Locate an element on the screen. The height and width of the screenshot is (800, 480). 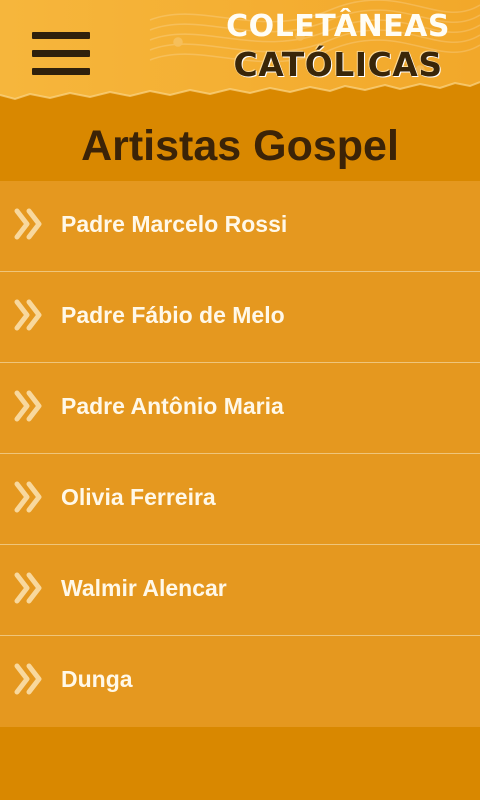
app-header: COLETÂNEAS CATÓLICAS is located at coordinates (240, 55).